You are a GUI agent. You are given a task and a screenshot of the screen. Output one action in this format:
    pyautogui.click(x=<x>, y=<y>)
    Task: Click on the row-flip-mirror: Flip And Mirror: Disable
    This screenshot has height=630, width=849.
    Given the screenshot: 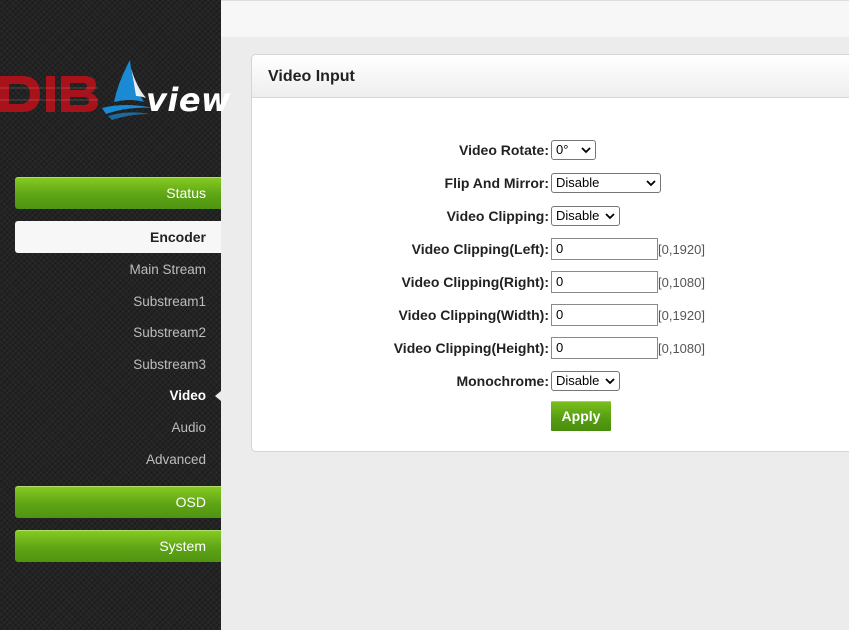 What is the action you would take?
    pyautogui.click(x=550, y=183)
    